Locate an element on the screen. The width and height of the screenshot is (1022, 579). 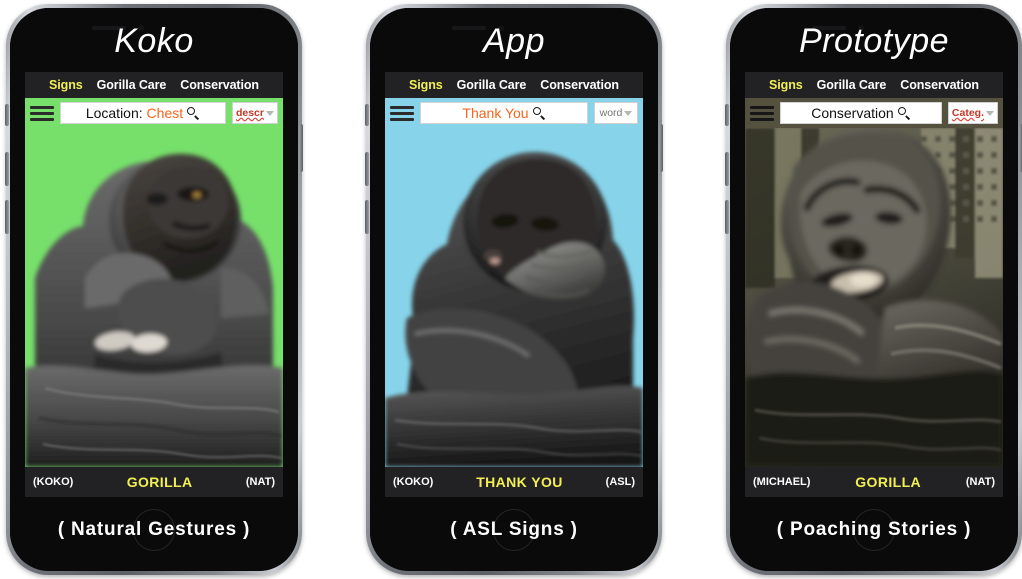
phone1-title: Koko is located at coordinates (154, 41).